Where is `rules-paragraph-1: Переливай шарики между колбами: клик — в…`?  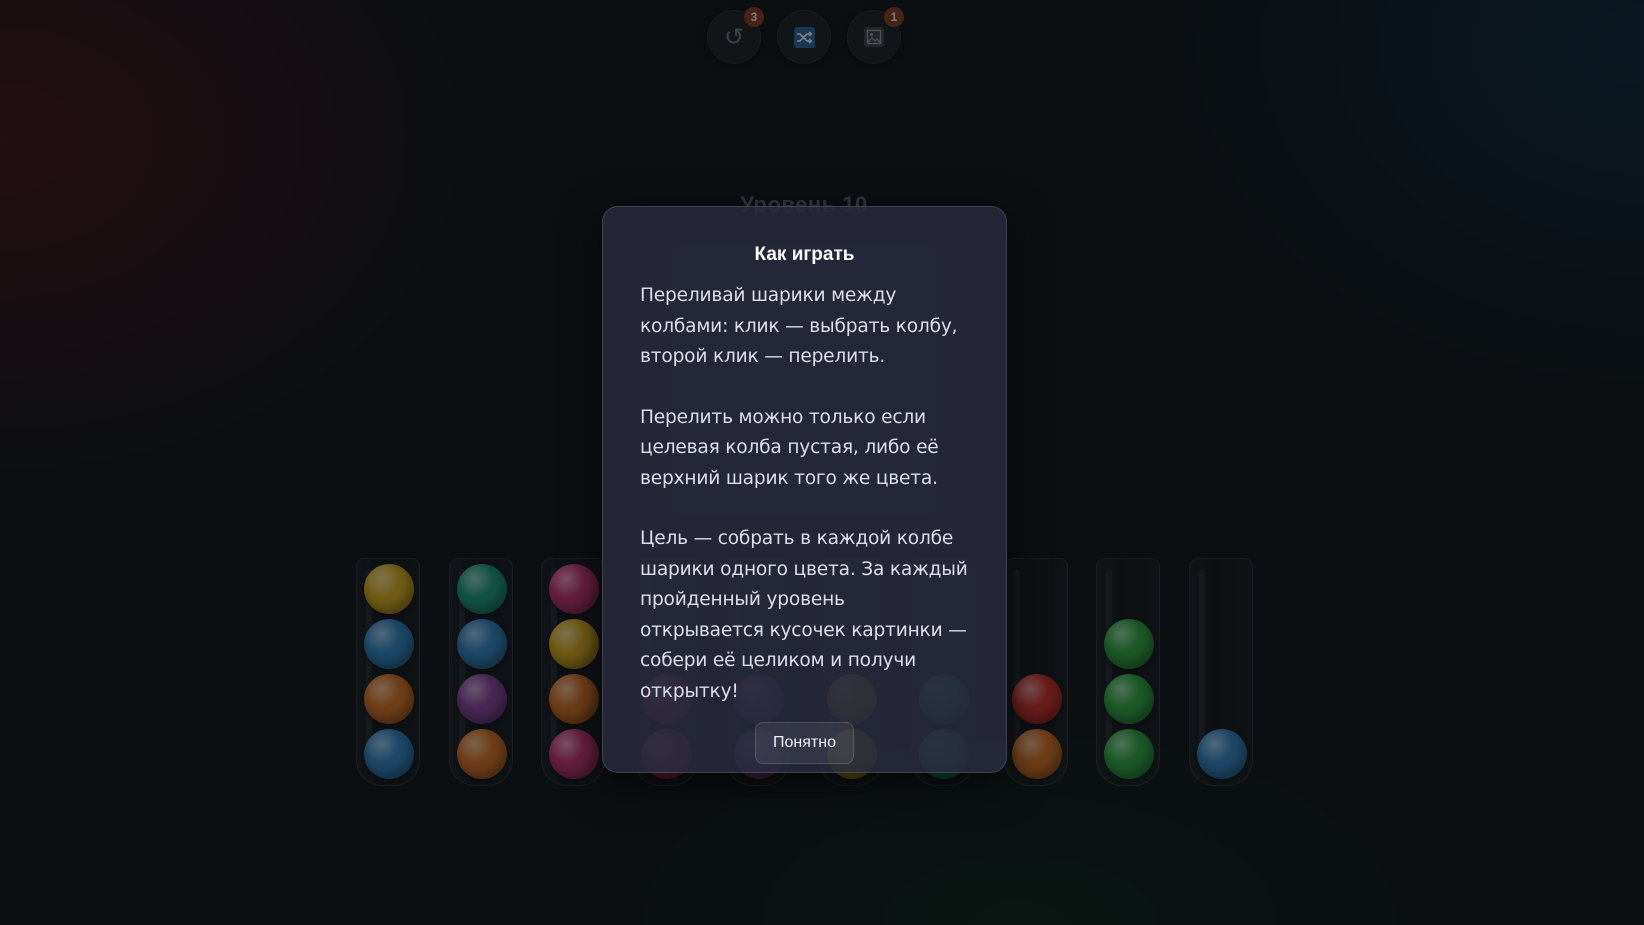
rules-paragraph-1: Переливай шарики между колбами: клик — в… is located at coordinates (799, 326).